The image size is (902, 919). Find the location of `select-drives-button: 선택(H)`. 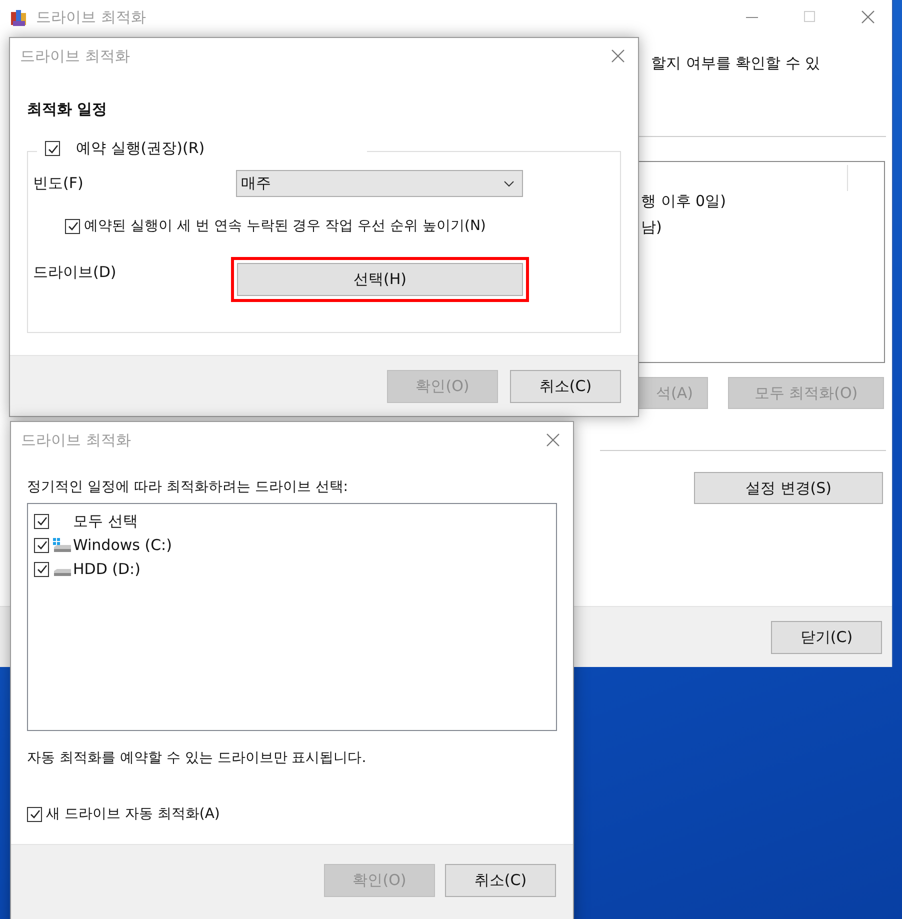

select-drives-button: 선택(H) is located at coordinates (380, 279).